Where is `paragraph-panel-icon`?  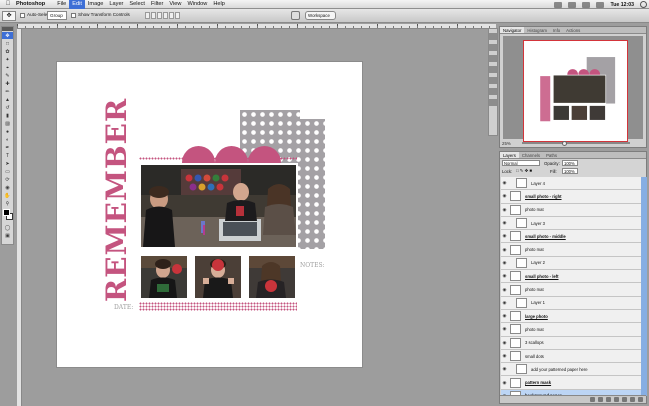
paragraph-panel-icon is located at coordinates (493, 91).